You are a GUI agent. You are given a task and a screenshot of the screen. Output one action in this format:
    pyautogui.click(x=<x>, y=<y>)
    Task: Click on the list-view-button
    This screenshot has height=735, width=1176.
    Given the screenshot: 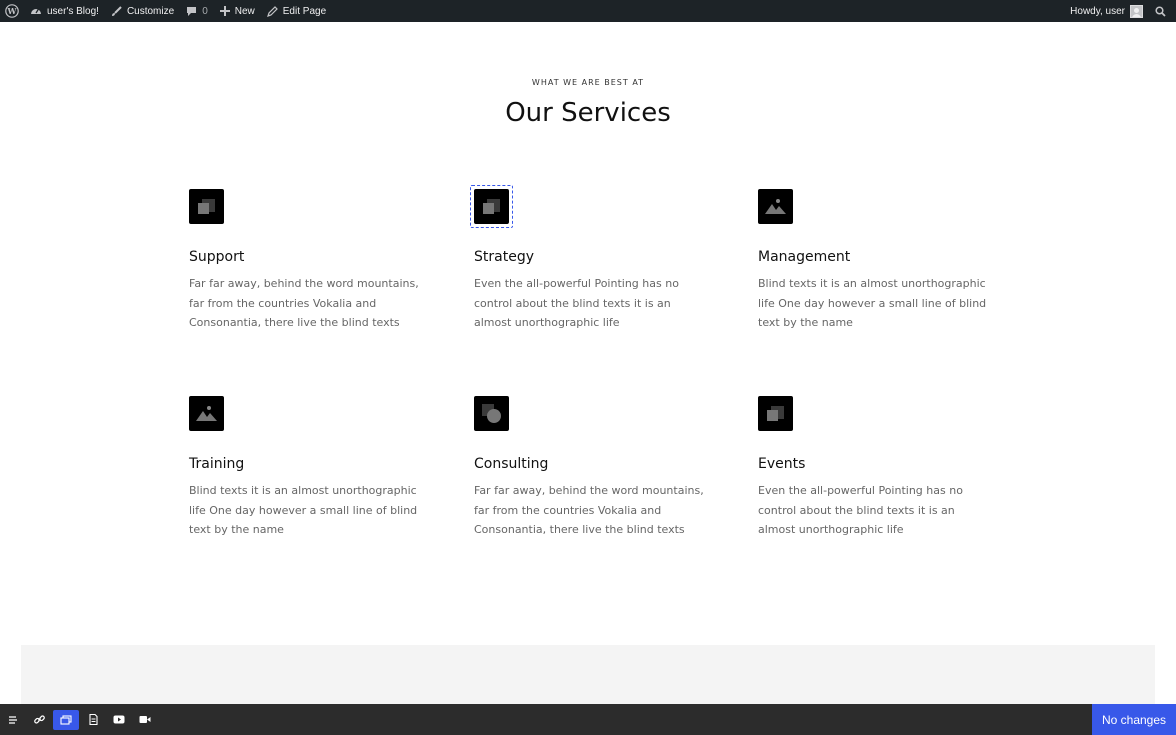 What is the action you would take?
    pyautogui.click(x=13, y=719)
    